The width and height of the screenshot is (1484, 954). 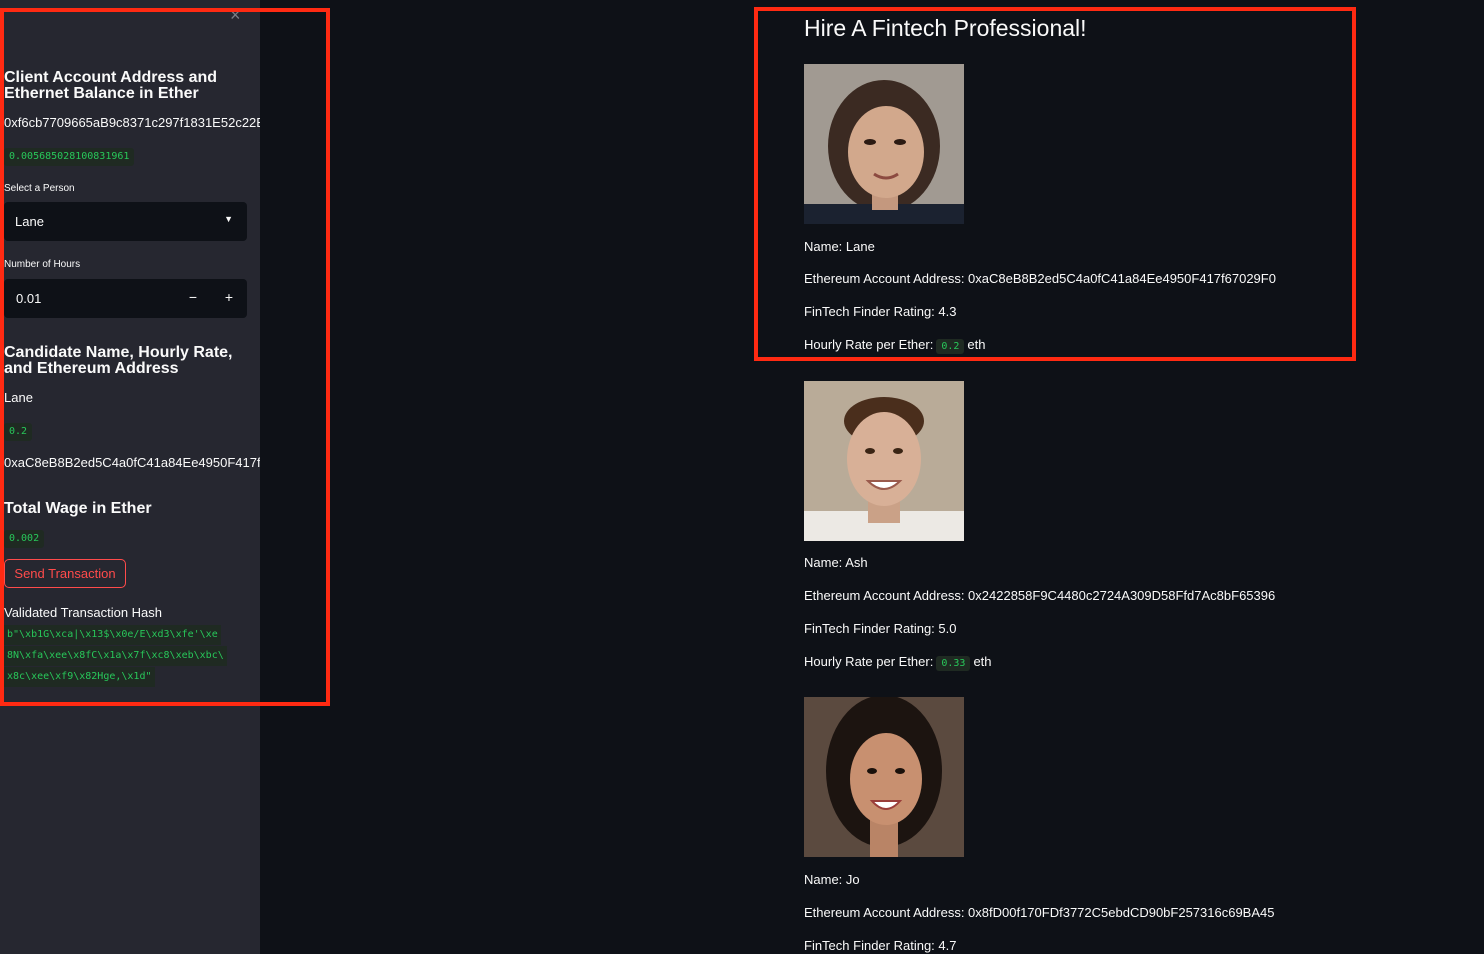 I want to click on name-value: Jo, so click(x=852, y=879).